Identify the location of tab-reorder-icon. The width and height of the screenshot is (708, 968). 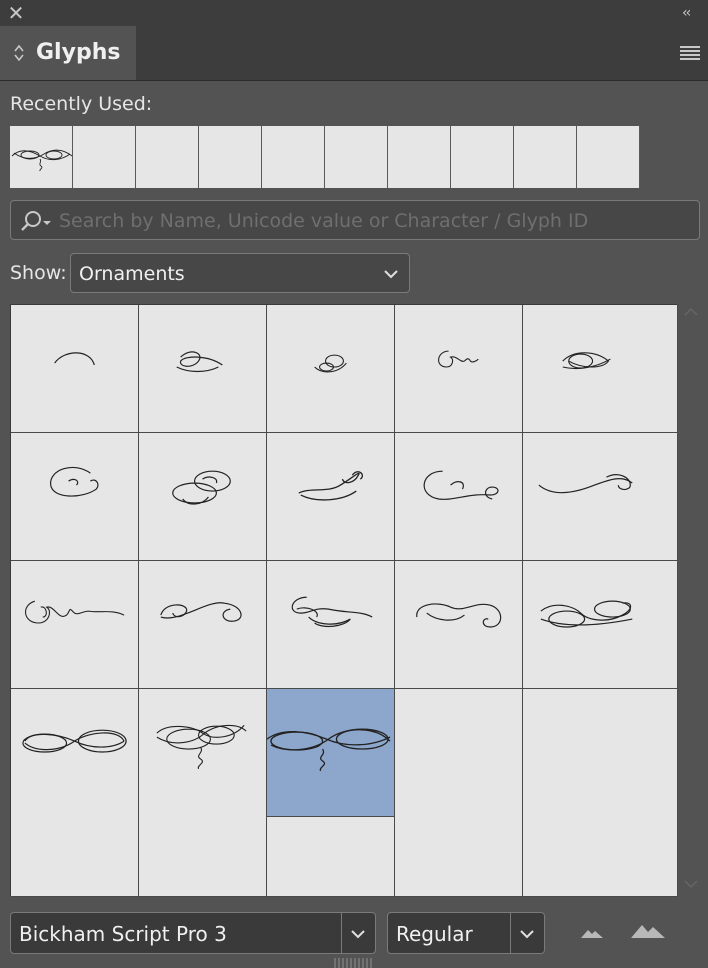
(19, 53).